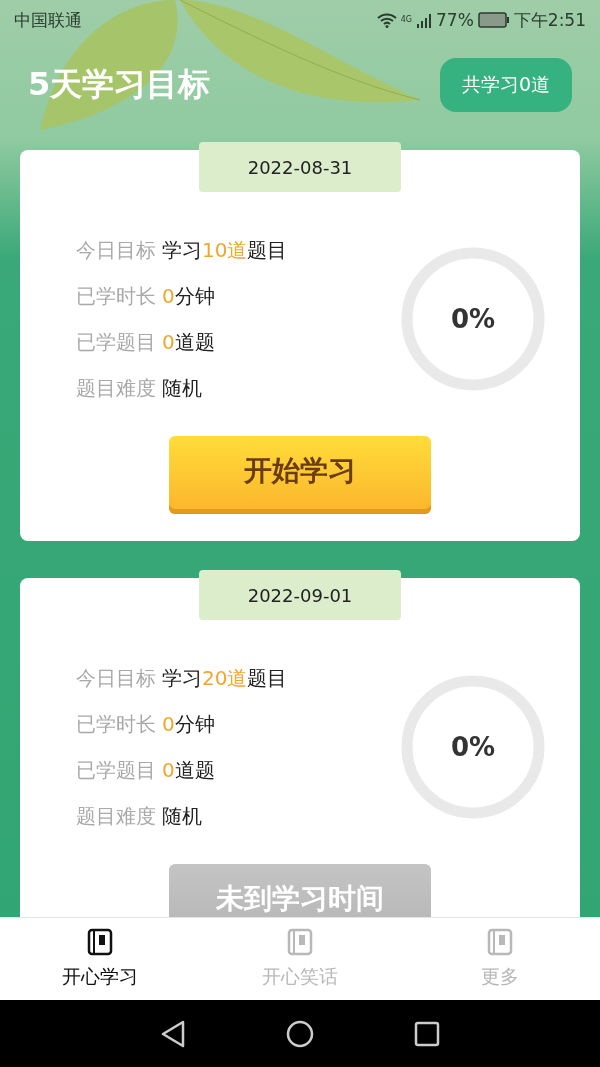  Describe the element at coordinates (173, 1033) in the screenshot. I see `back-icon` at that location.